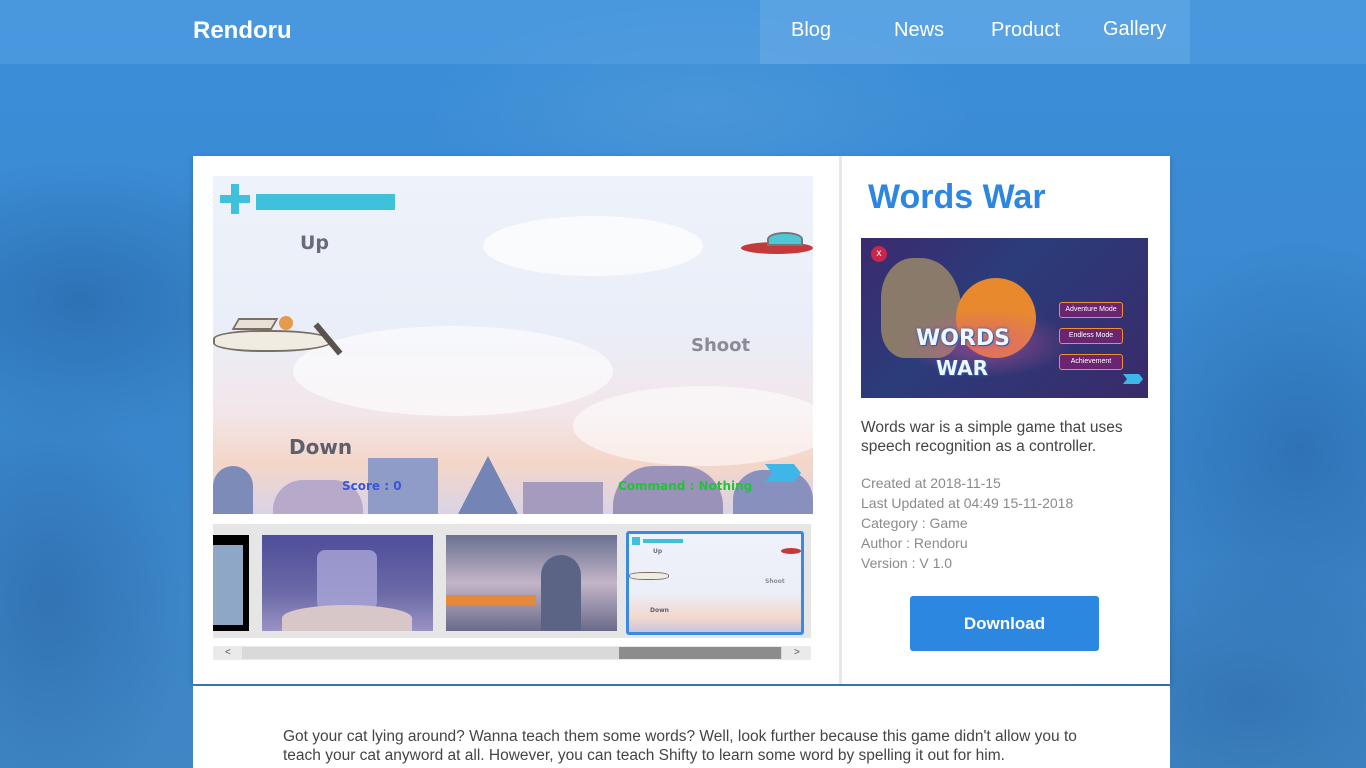  Describe the element at coordinates (315, 243) in the screenshot. I see `up-label: Up` at that location.